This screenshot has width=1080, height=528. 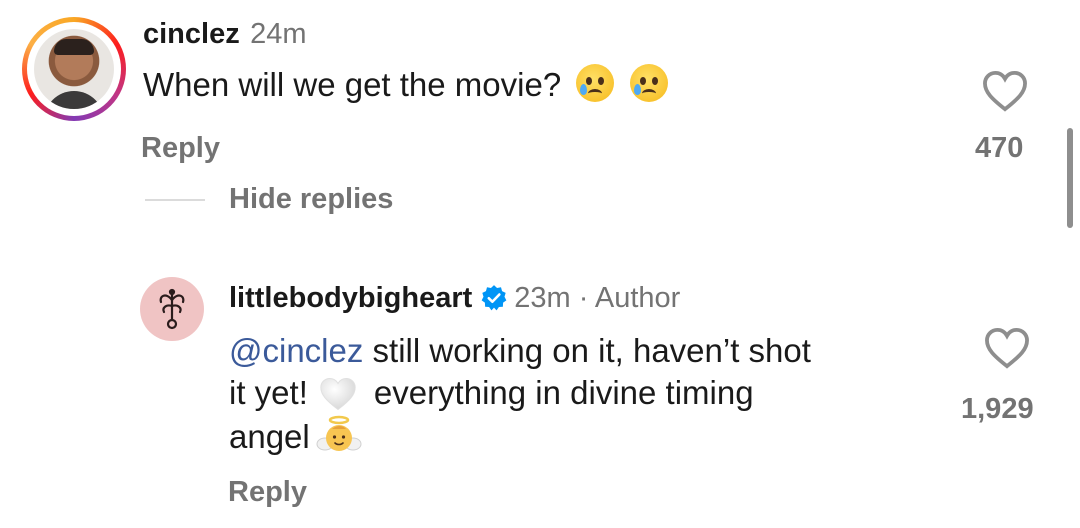 I want to click on reply-text-3: angel, so click(x=269, y=436).